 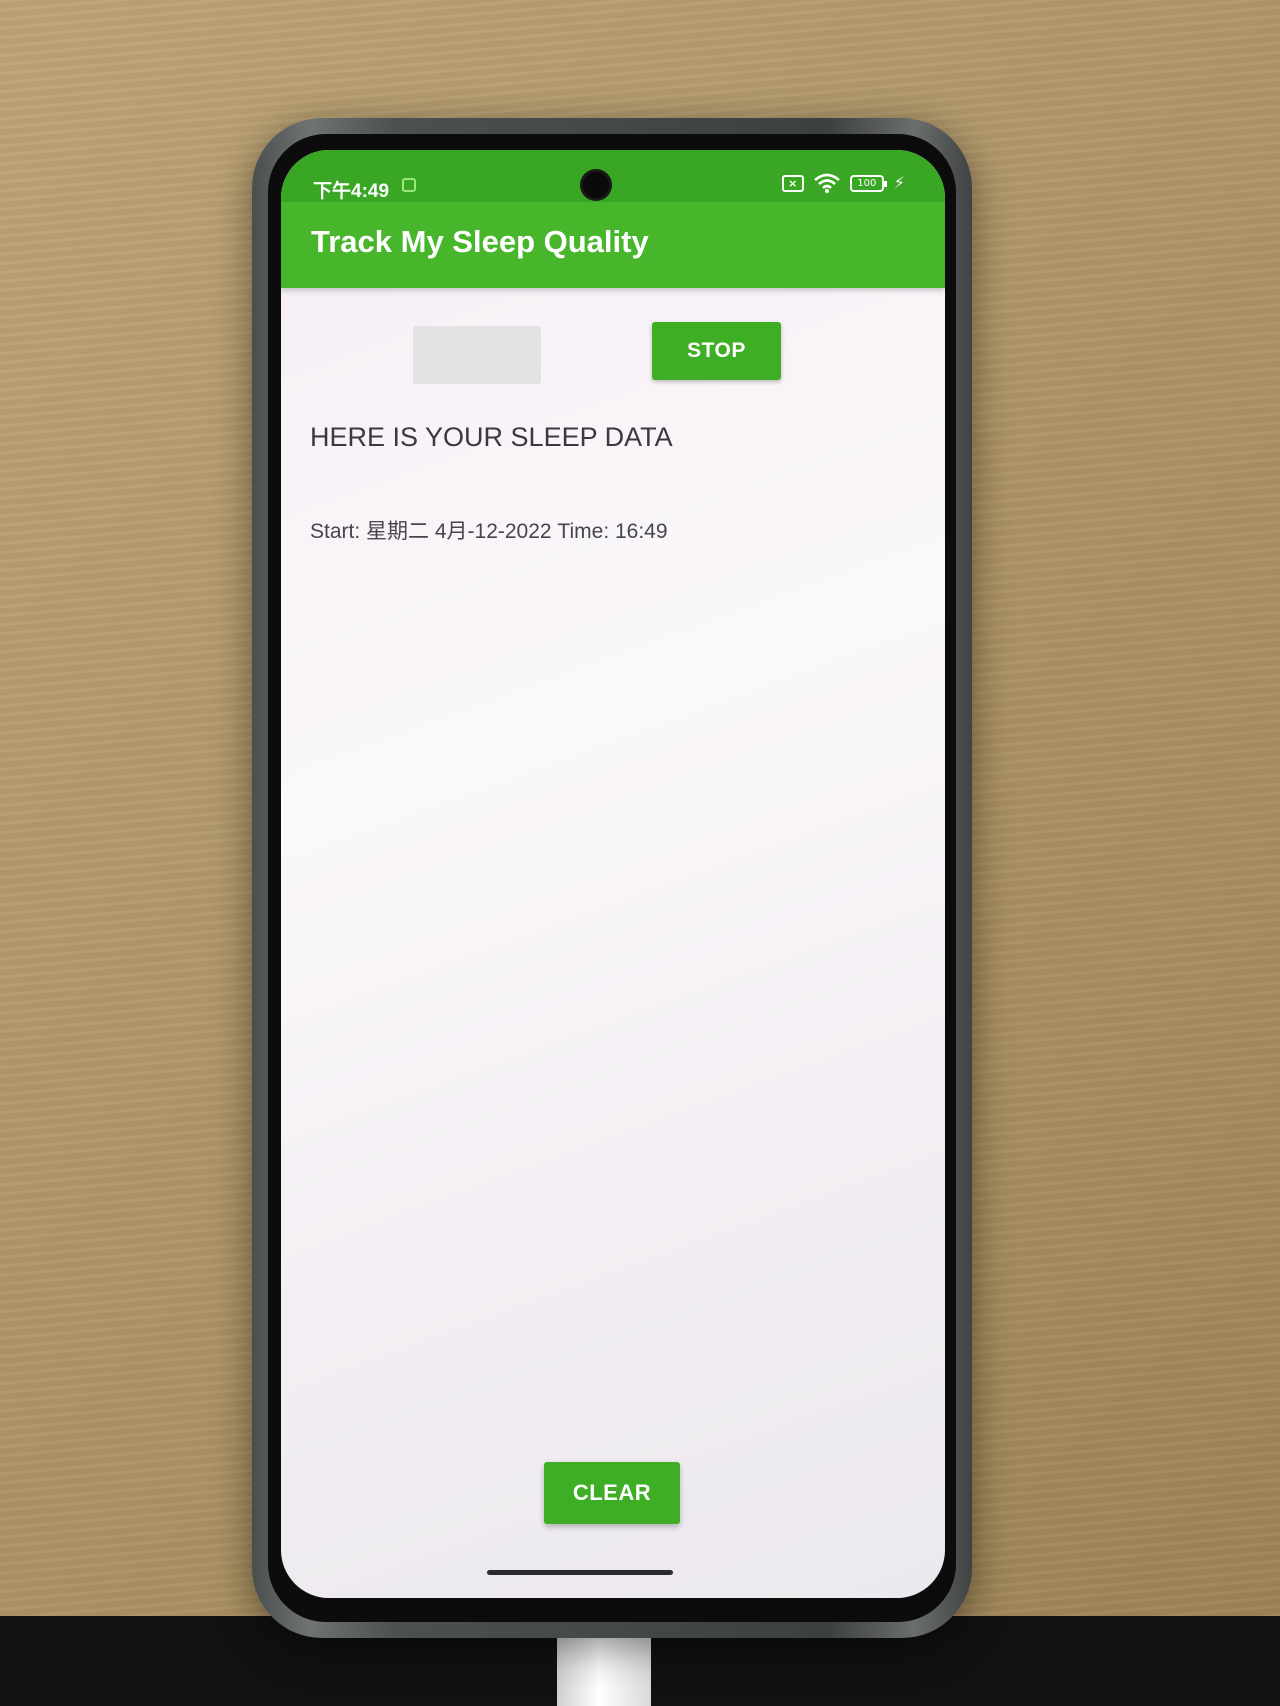 What do you see at coordinates (351, 191) in the screenshot?
I see `status-time: 下午4:49` at bounding box center [351, 191].